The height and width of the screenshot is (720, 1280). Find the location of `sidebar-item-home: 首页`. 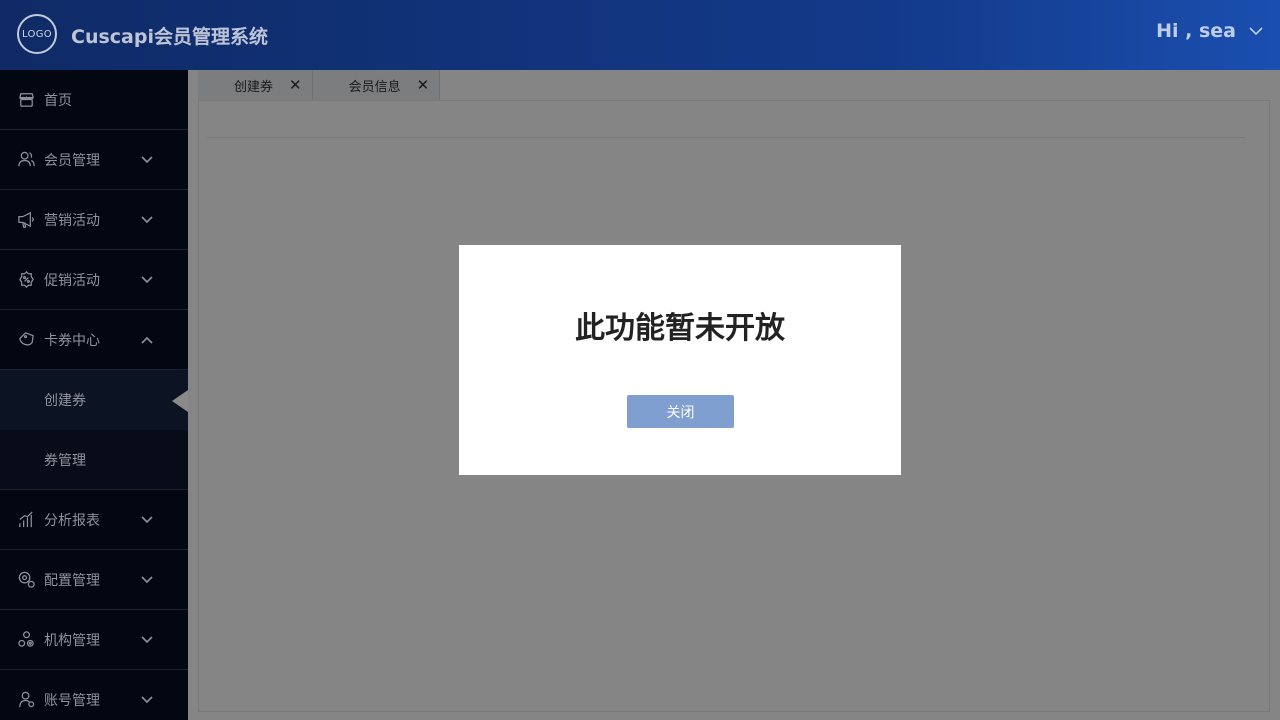

sidebar-item-home: 首页 is located at coordinates (94, 100).